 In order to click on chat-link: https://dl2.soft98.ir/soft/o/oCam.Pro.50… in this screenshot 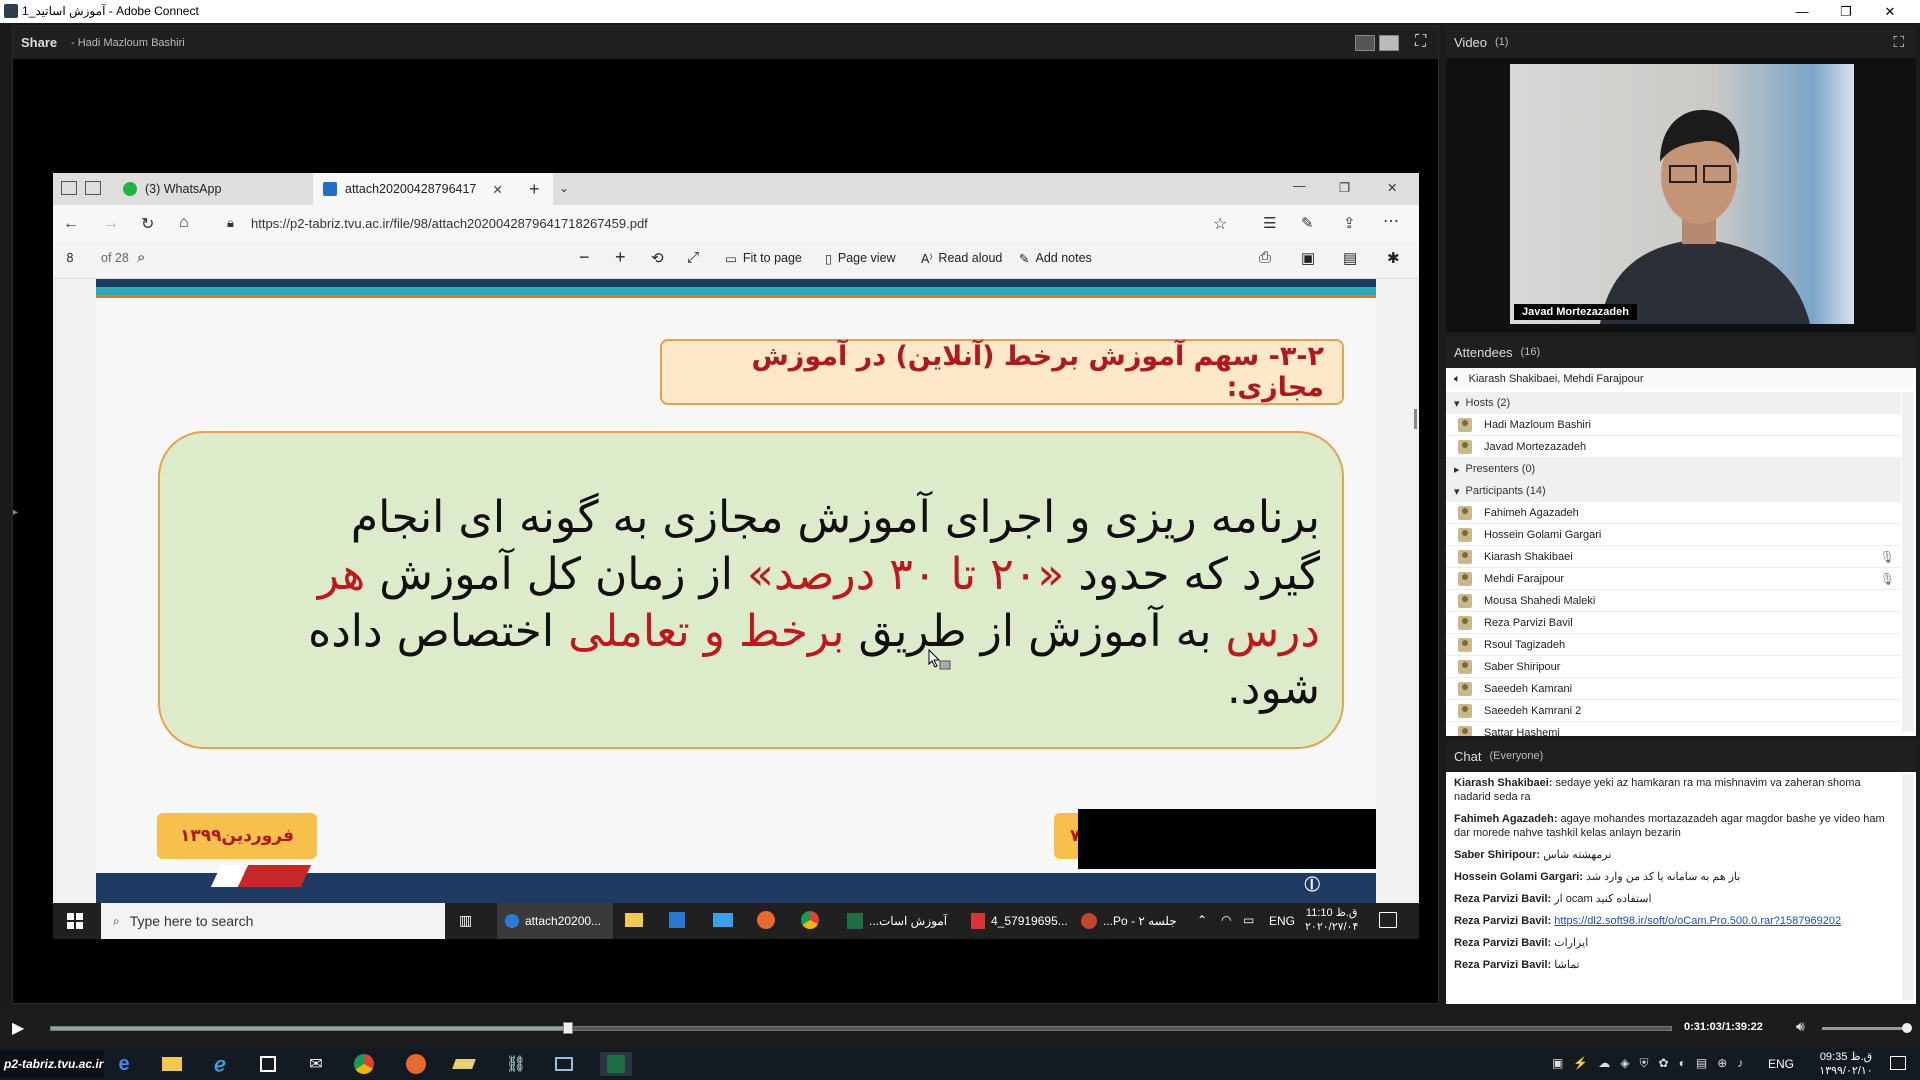, I will do `click(1697, 921)`.